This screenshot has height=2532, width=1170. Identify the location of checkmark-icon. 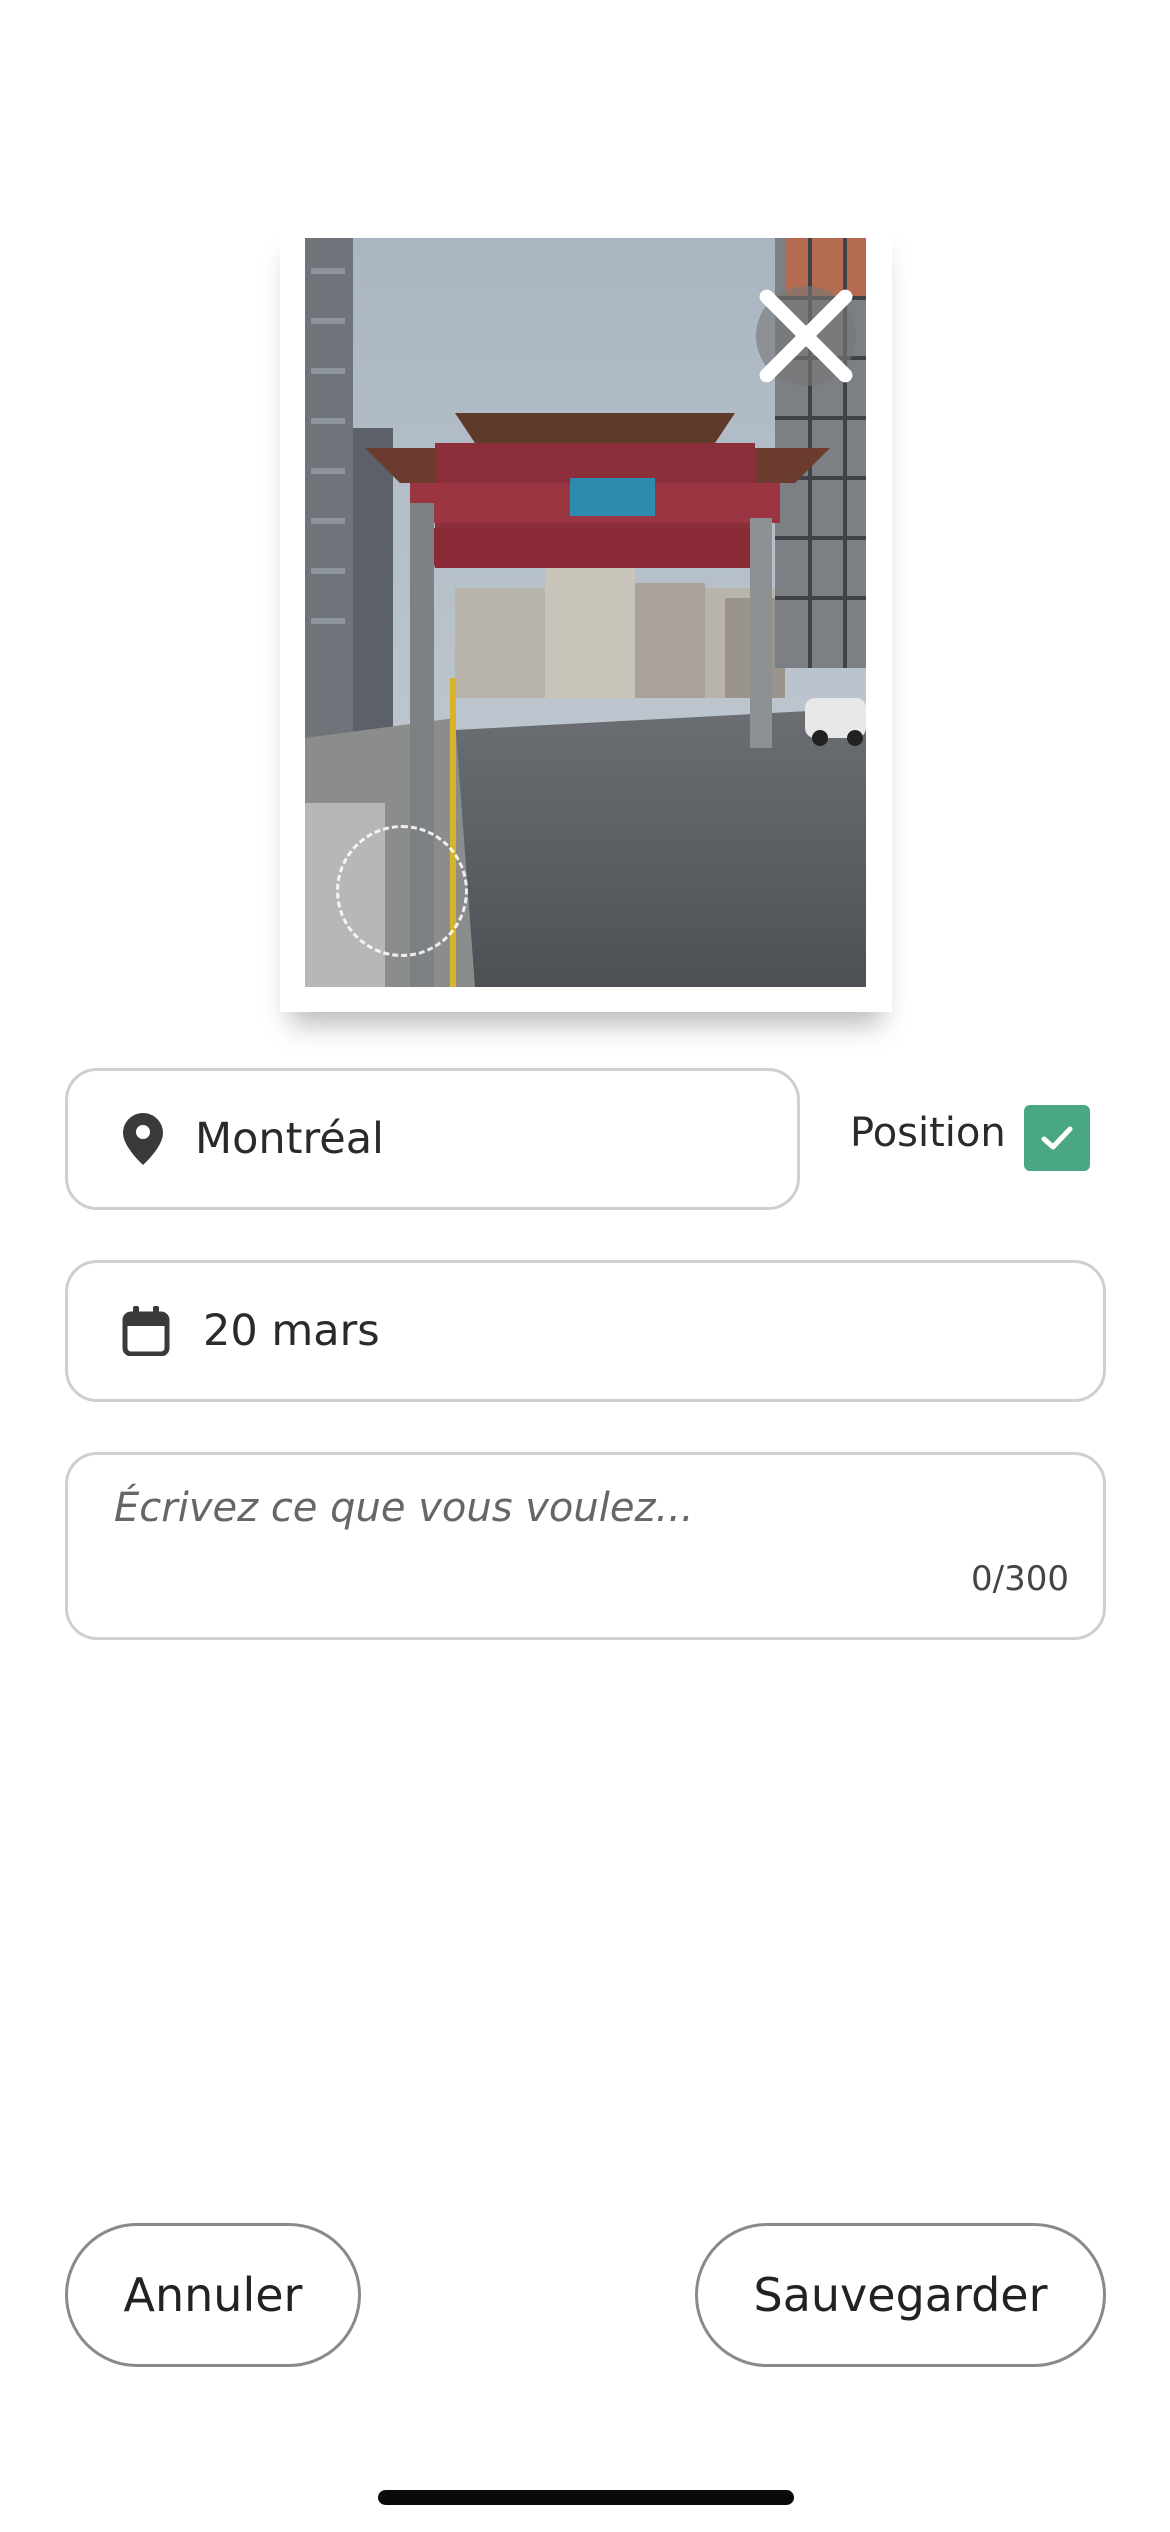
(1057, 1138).